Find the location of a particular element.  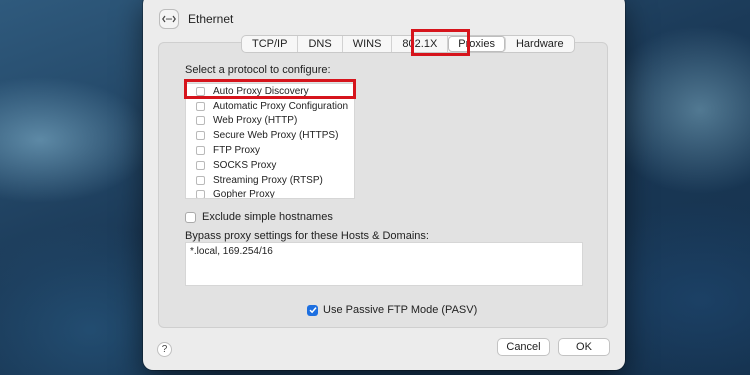

ok-button: OK is located at coordinates (584, 347).